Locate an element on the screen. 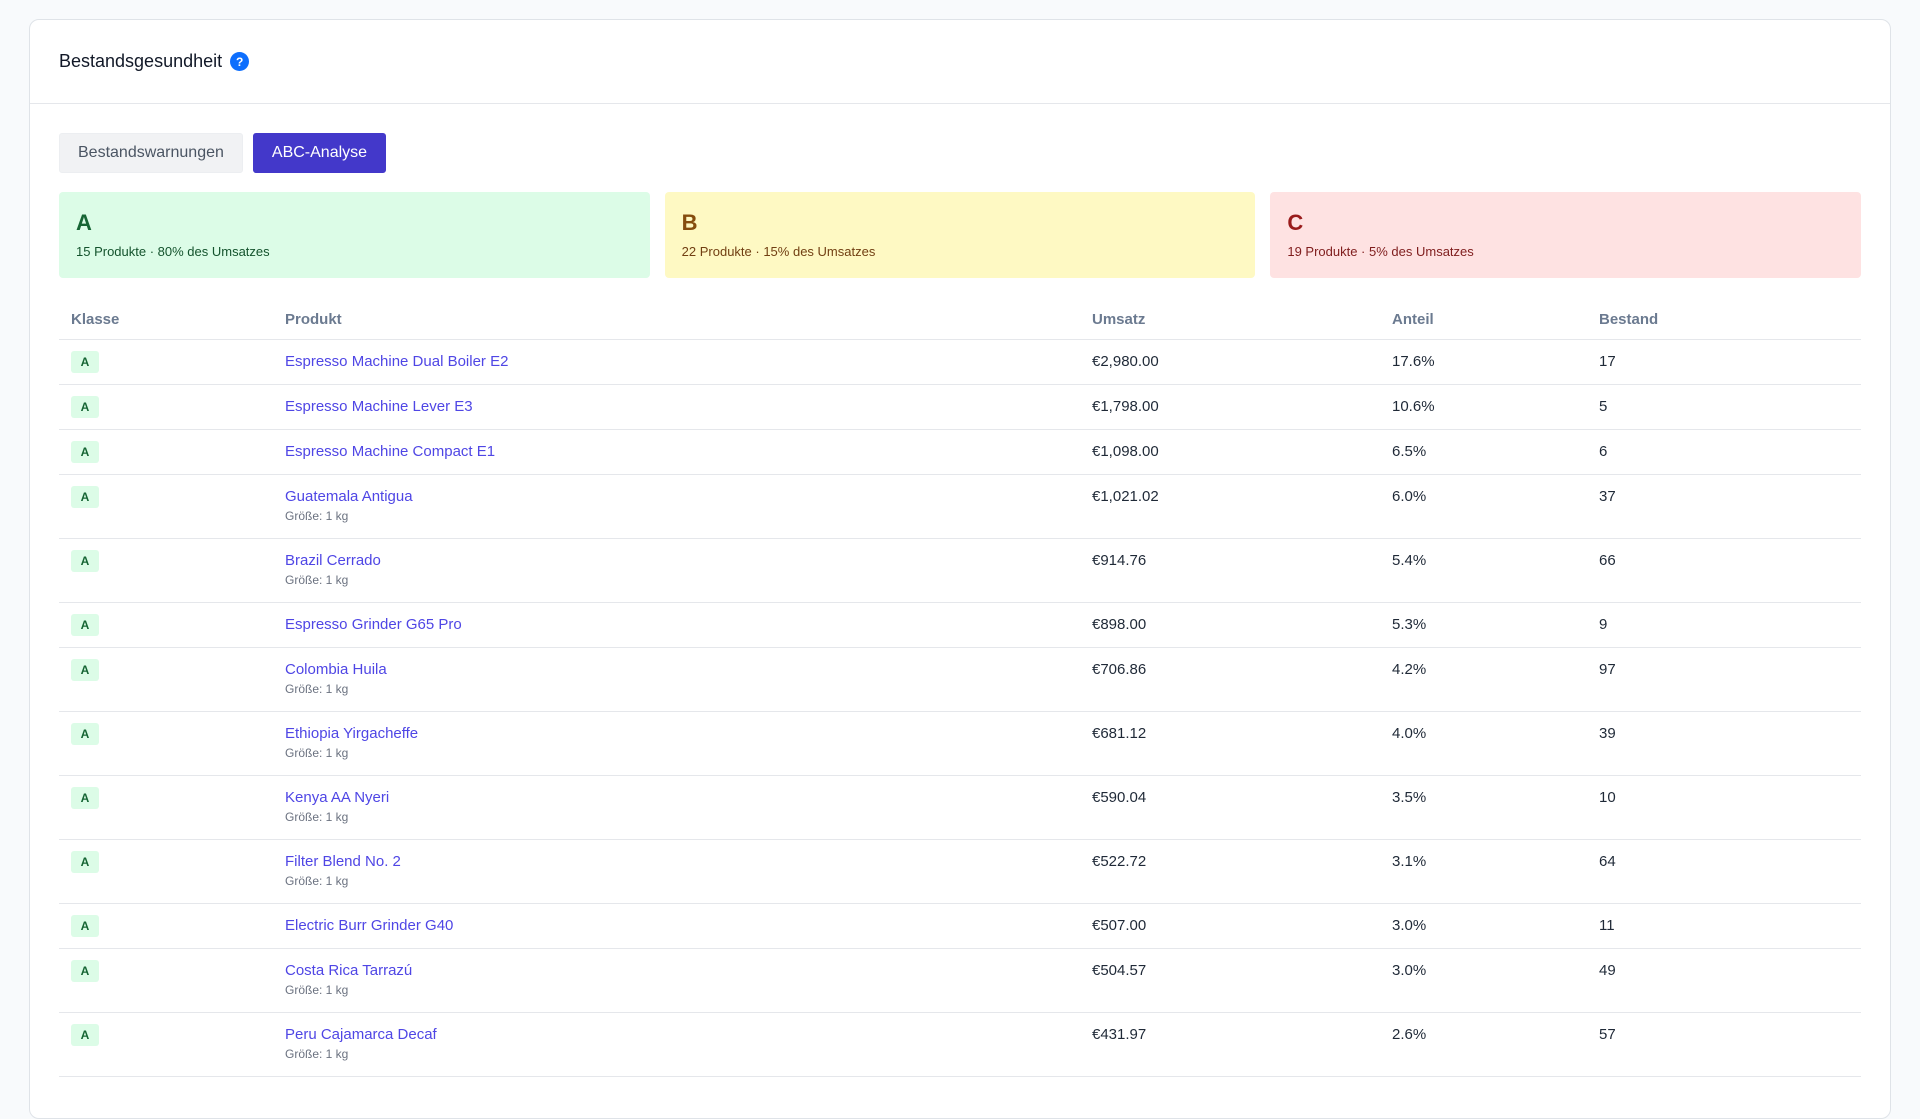  product-cell: Filter Blend No. 2 Größe: 1 kg is located at coordinates (688, 871).